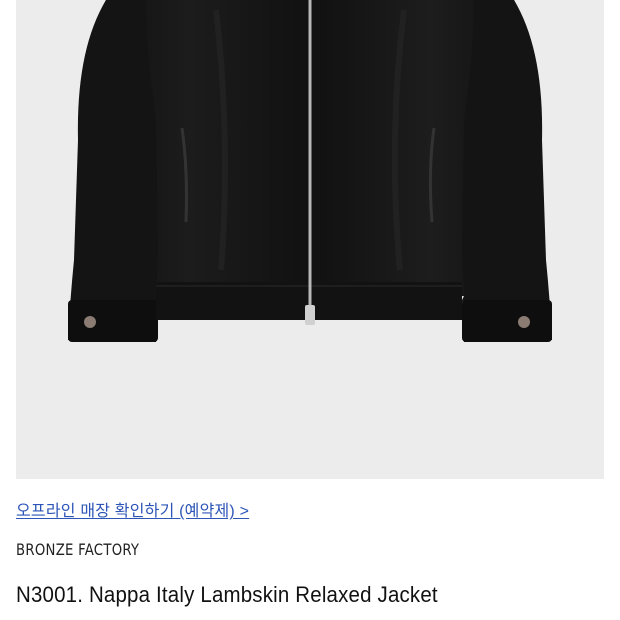  Describe the element at coordinates (77, 549) in the screenshot. I see `brand-name: BRONZE FACTORY` at that location.